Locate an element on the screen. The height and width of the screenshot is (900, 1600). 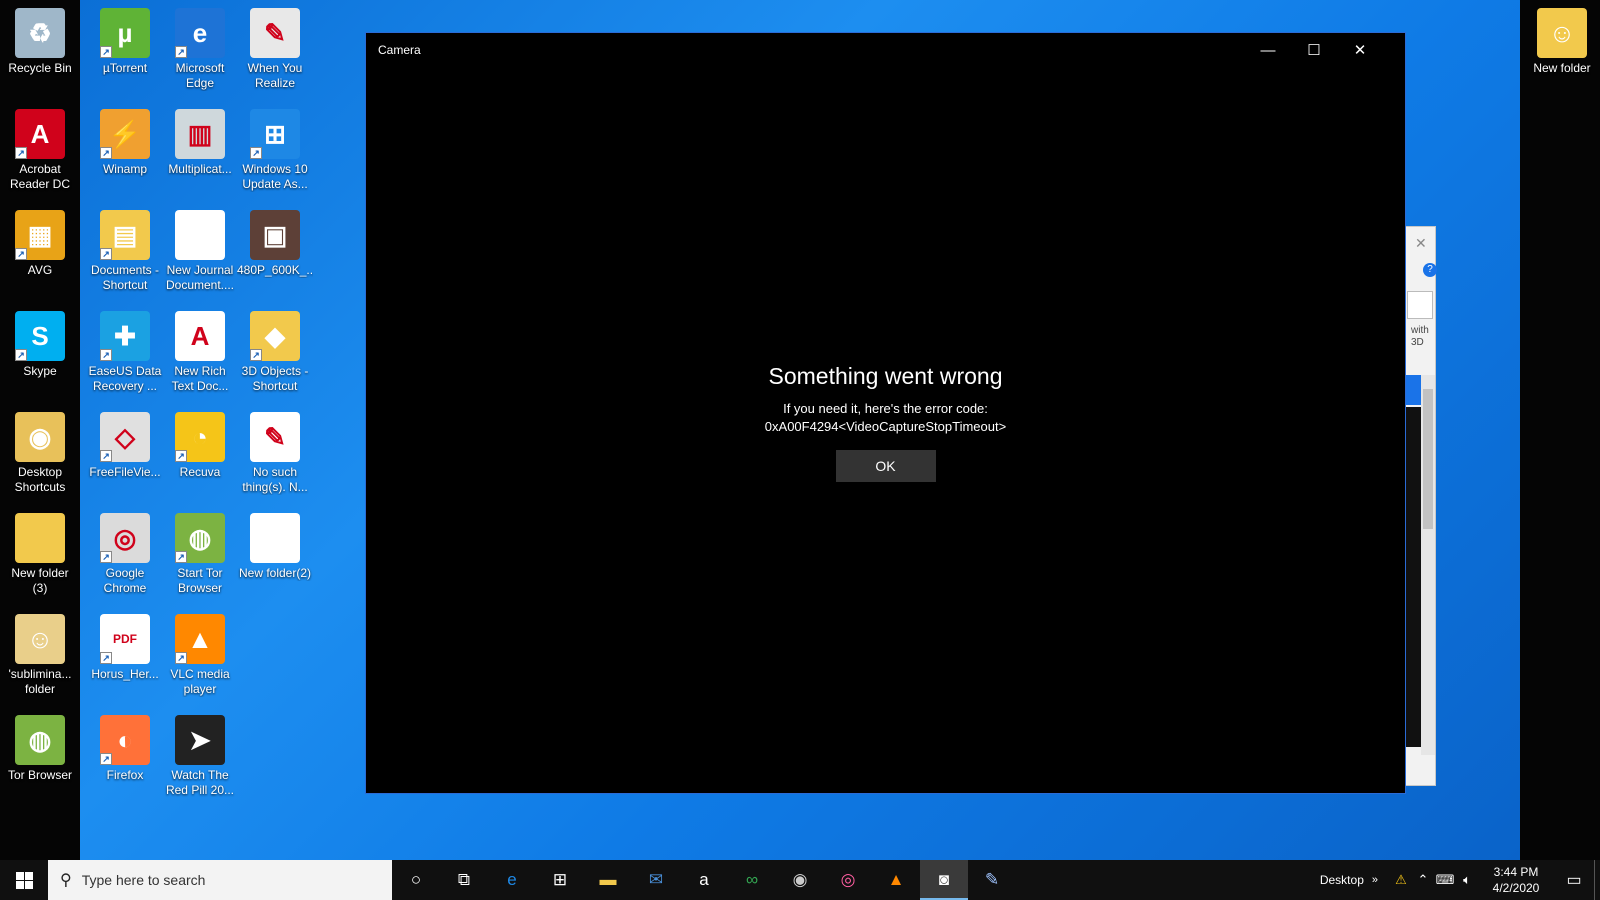
desktop-icon-label: Start Tor Browser is located at coordinates (200, 580).